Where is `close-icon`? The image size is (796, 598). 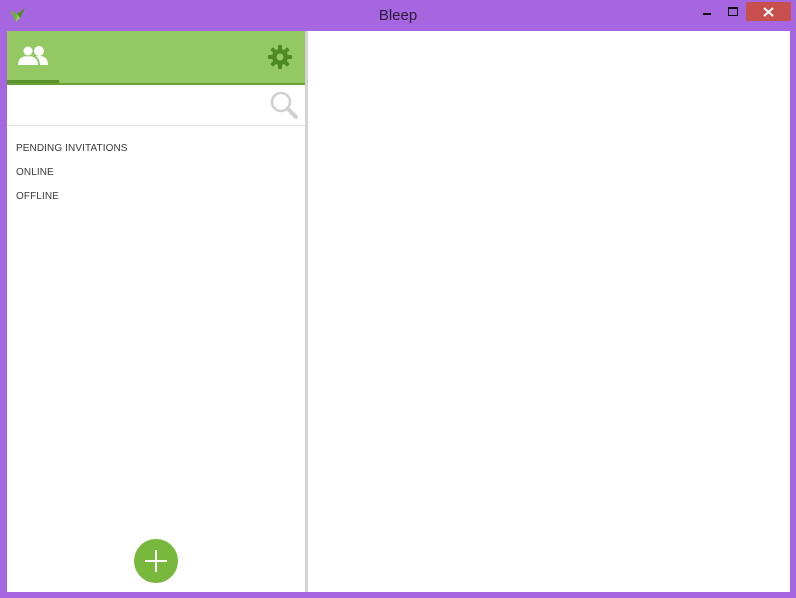 close-icon is located at coordinates (768, 12).